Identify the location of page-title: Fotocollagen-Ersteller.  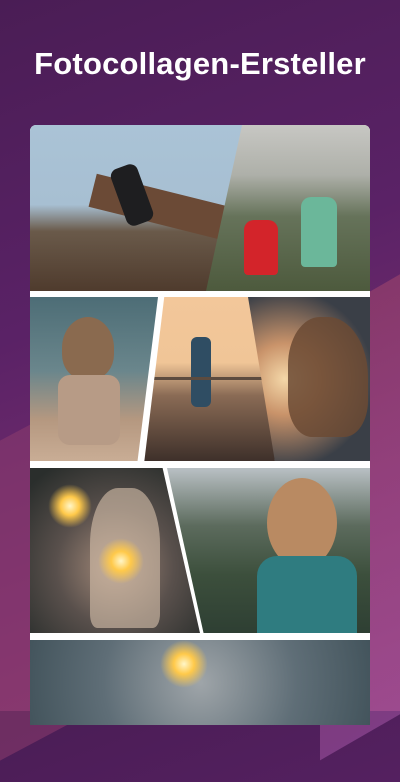
(200, 63).